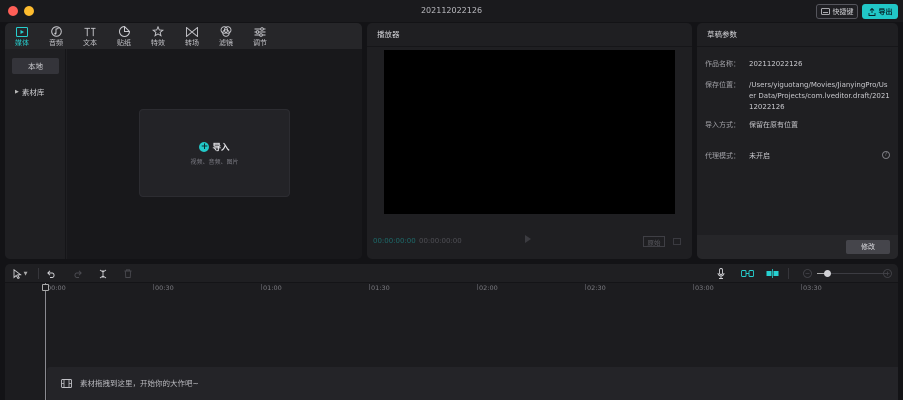 The width and height of the screenshot is (903, 400). I want to click on playhead-handle, so click(45, 287).